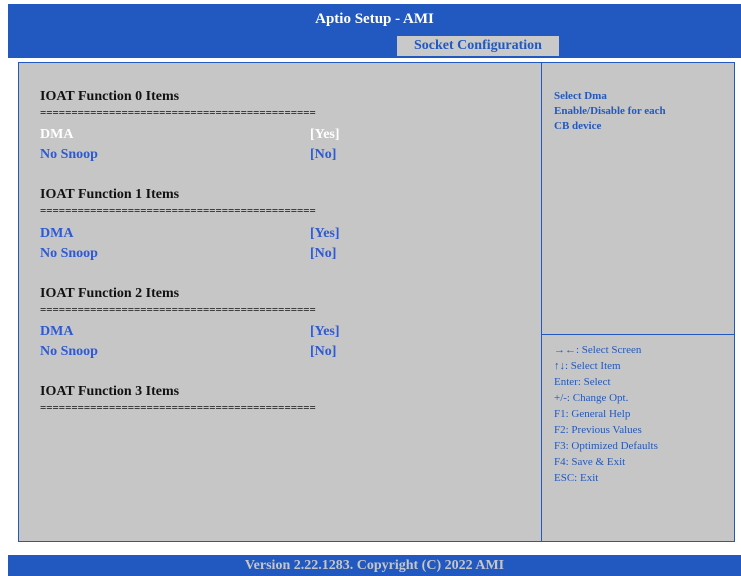  What do you see at coordinates (200, 155) in the screenshot?
I see `setting-no-snoop-function-0: No Snoop [No]` at bounding box center [200, 155].